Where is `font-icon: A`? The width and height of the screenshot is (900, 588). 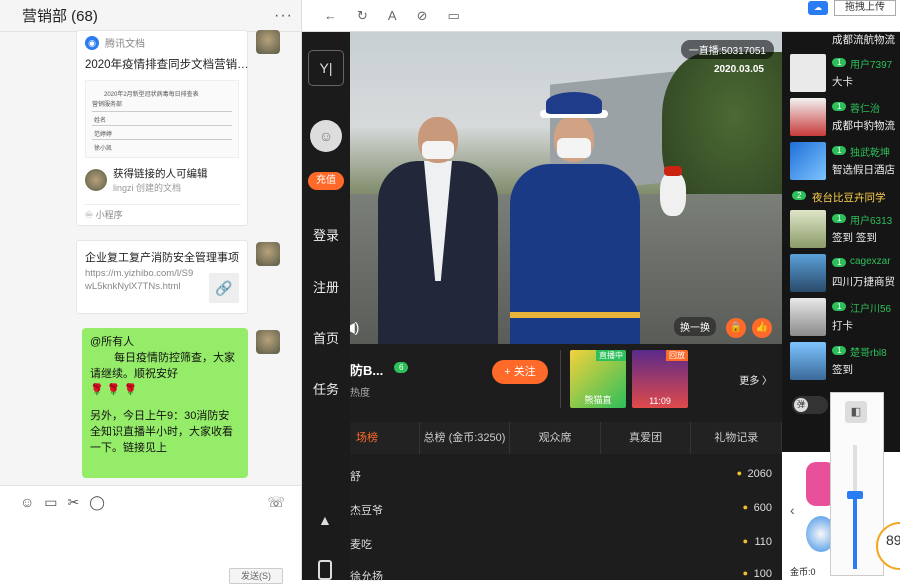 font-icon: A is located at coordinates (392, 15).